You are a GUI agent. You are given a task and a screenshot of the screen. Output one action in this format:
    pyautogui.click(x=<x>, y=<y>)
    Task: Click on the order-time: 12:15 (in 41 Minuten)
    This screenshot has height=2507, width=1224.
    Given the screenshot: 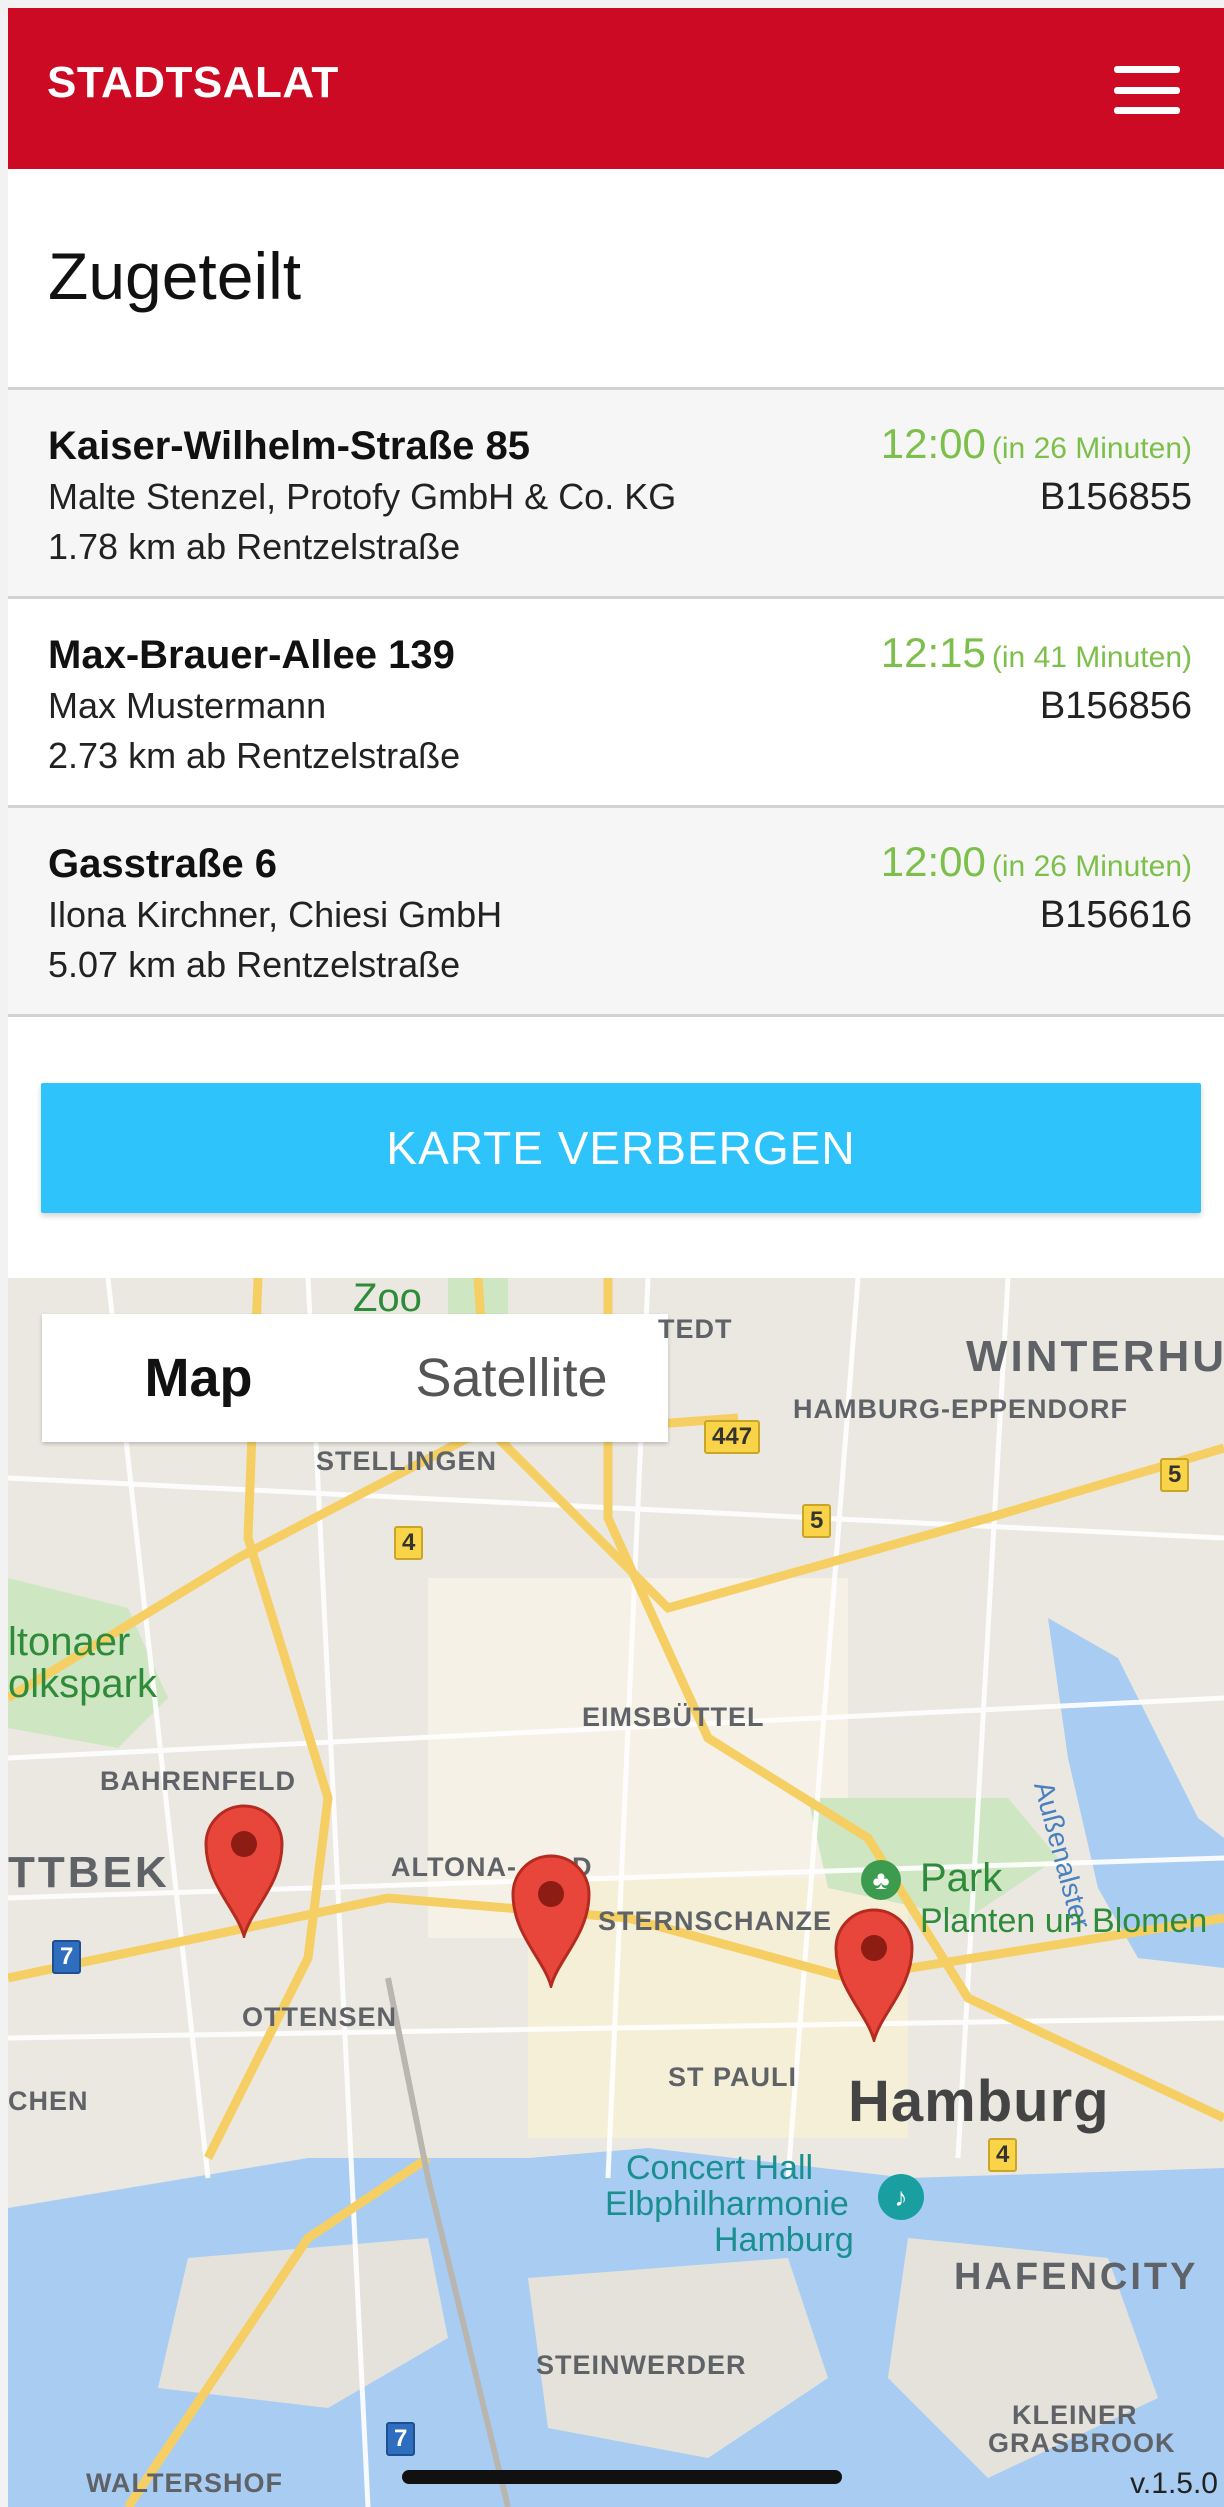 What is the action you would take?
    pyautogui.click(x=1036, y=653)
    